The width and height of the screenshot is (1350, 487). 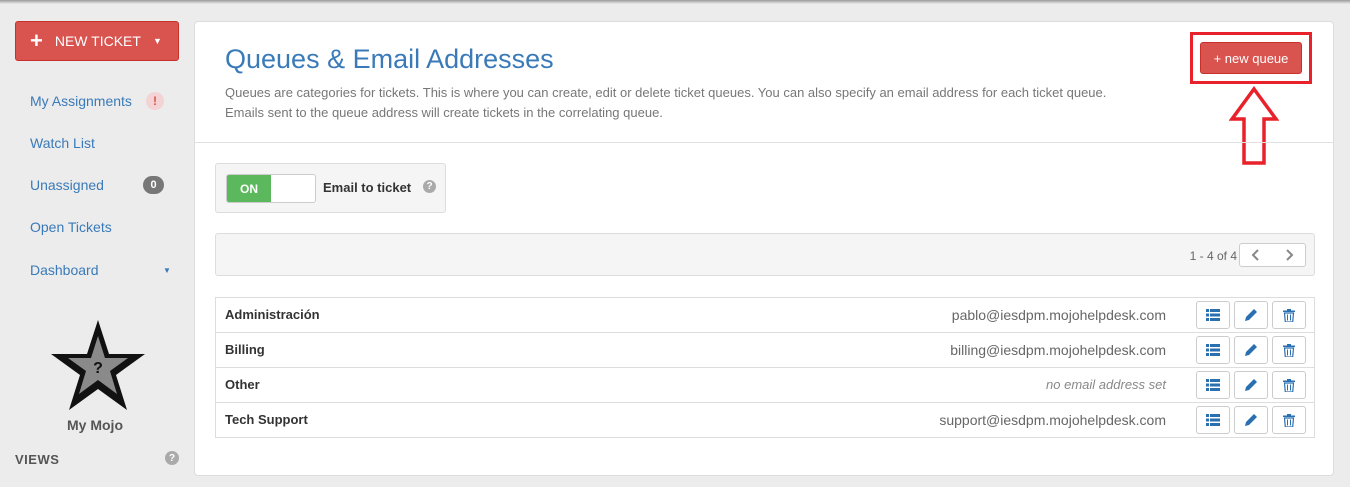 What do you see at coordinates (1251, 58) in the screenshot?
I see `new-queue-button: + new queue` at bounding box center [1251, 58].